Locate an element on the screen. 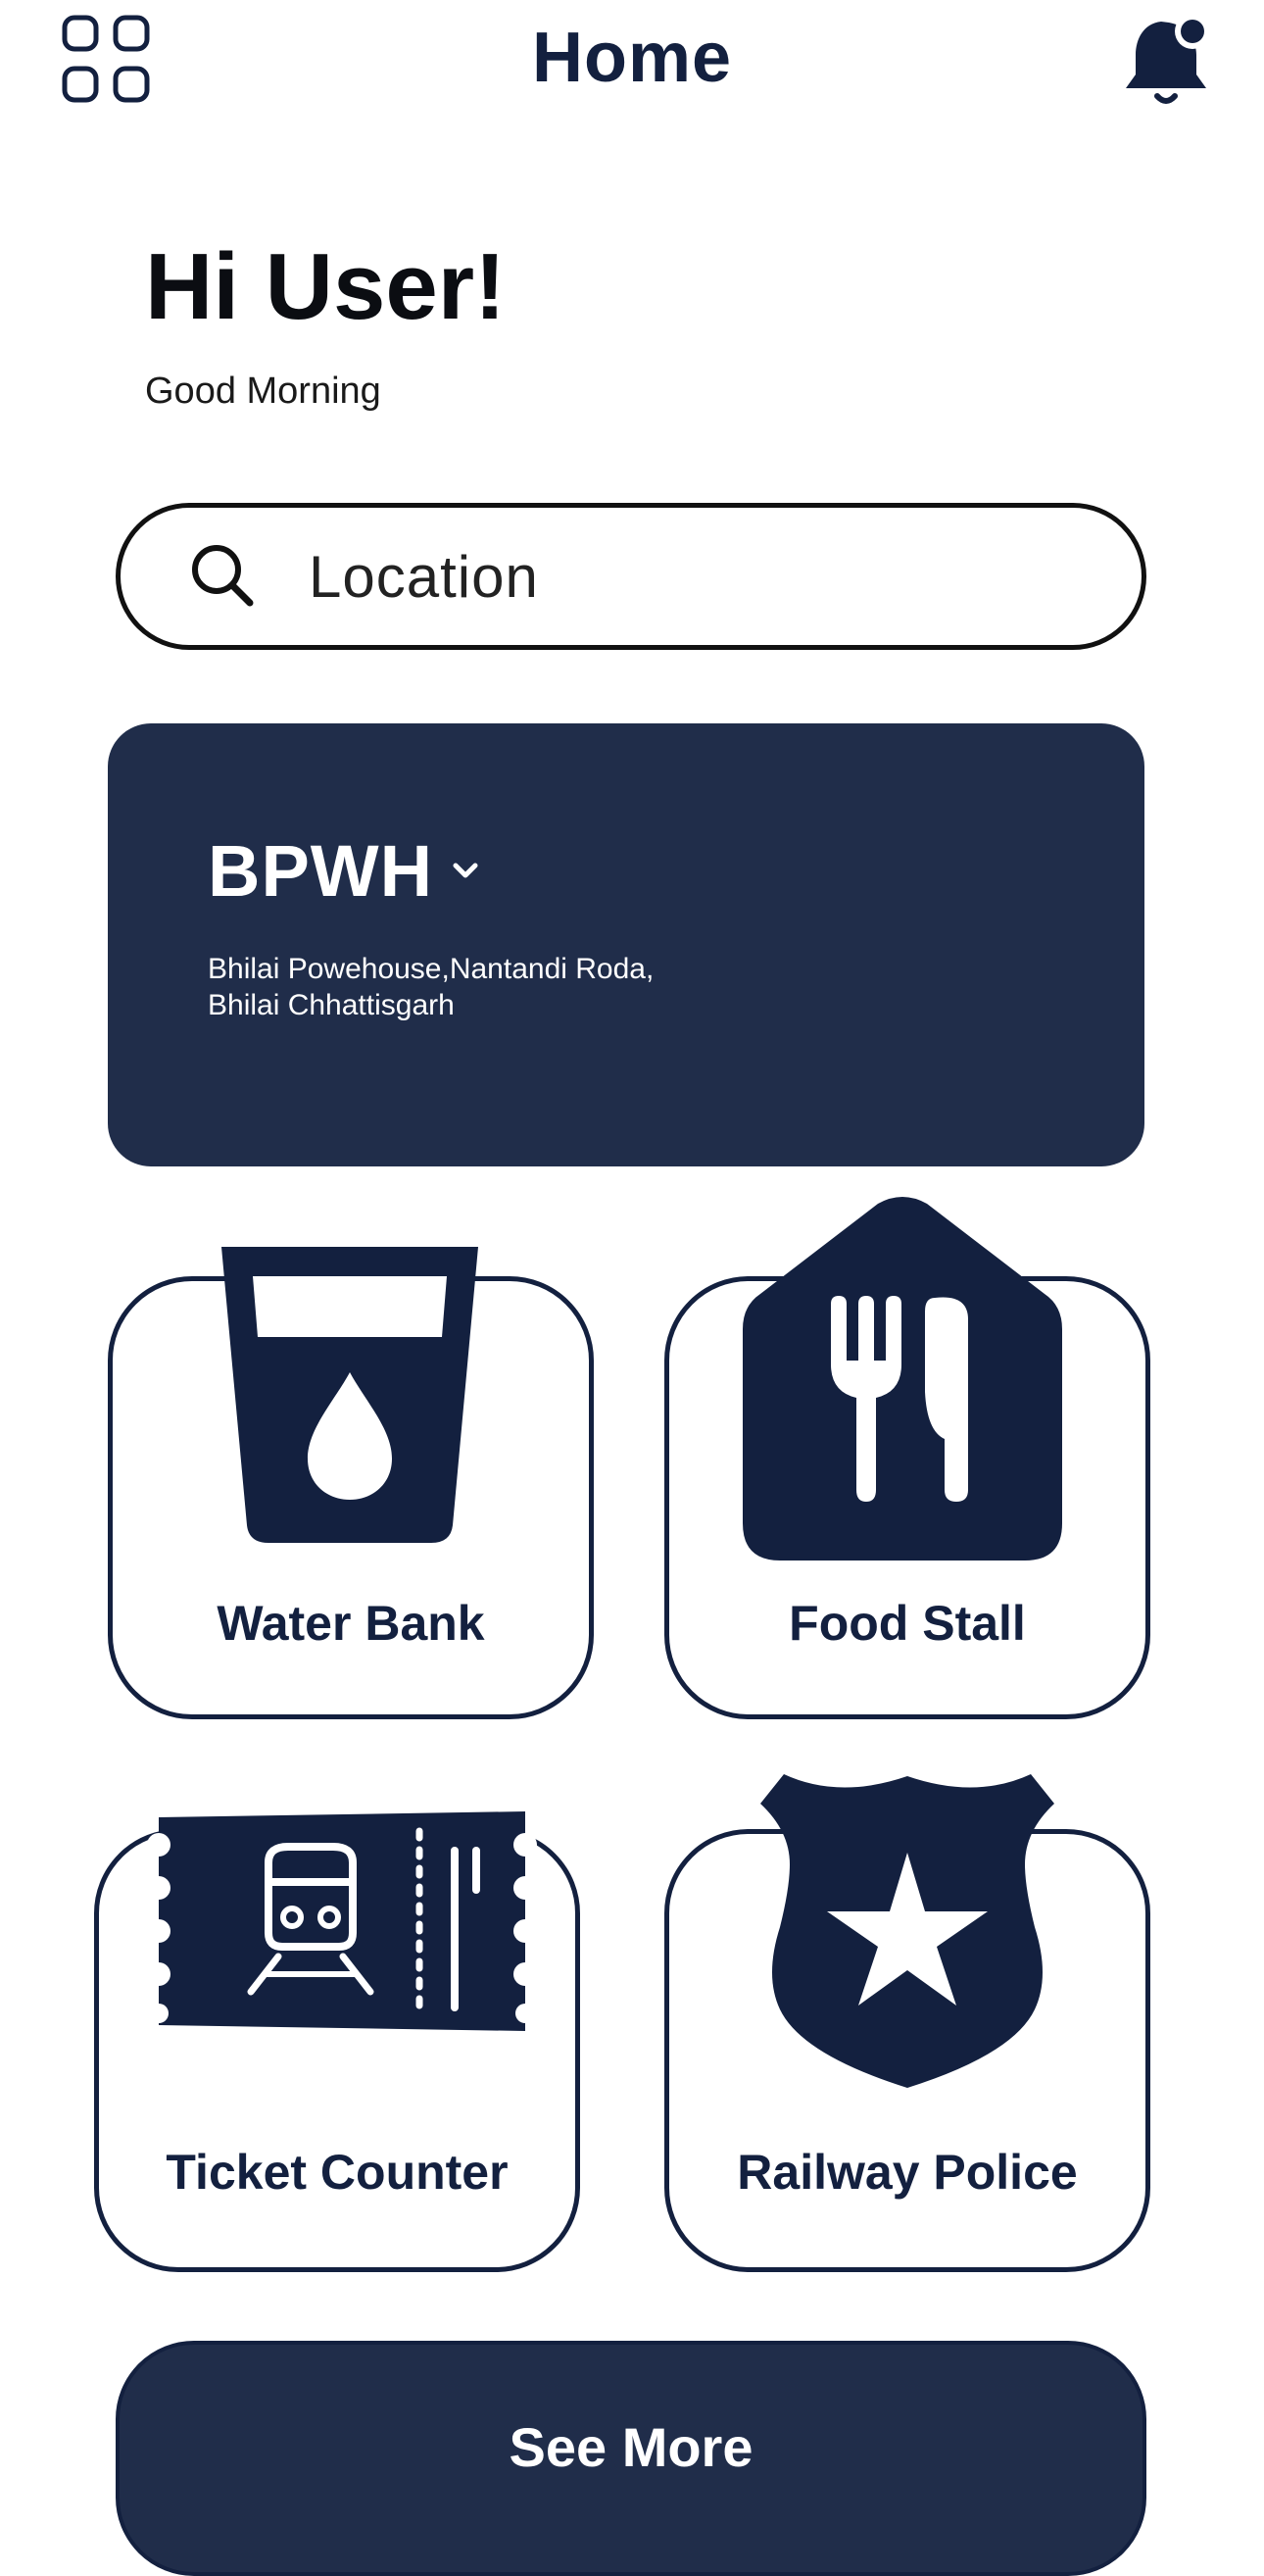  chevron-down-icon is located at coordinates (465, 871).